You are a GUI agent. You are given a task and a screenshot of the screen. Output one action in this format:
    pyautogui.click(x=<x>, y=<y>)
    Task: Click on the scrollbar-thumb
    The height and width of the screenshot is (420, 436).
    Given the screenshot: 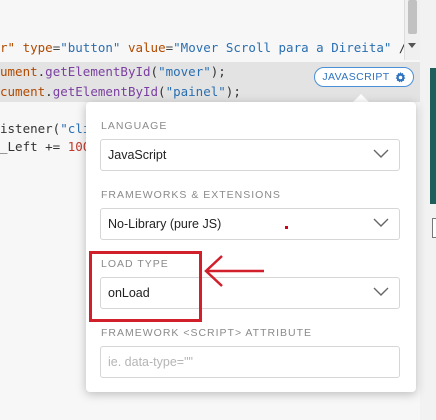 What is the action you would take?
    pyautogui.click(x=412, y=17)
    